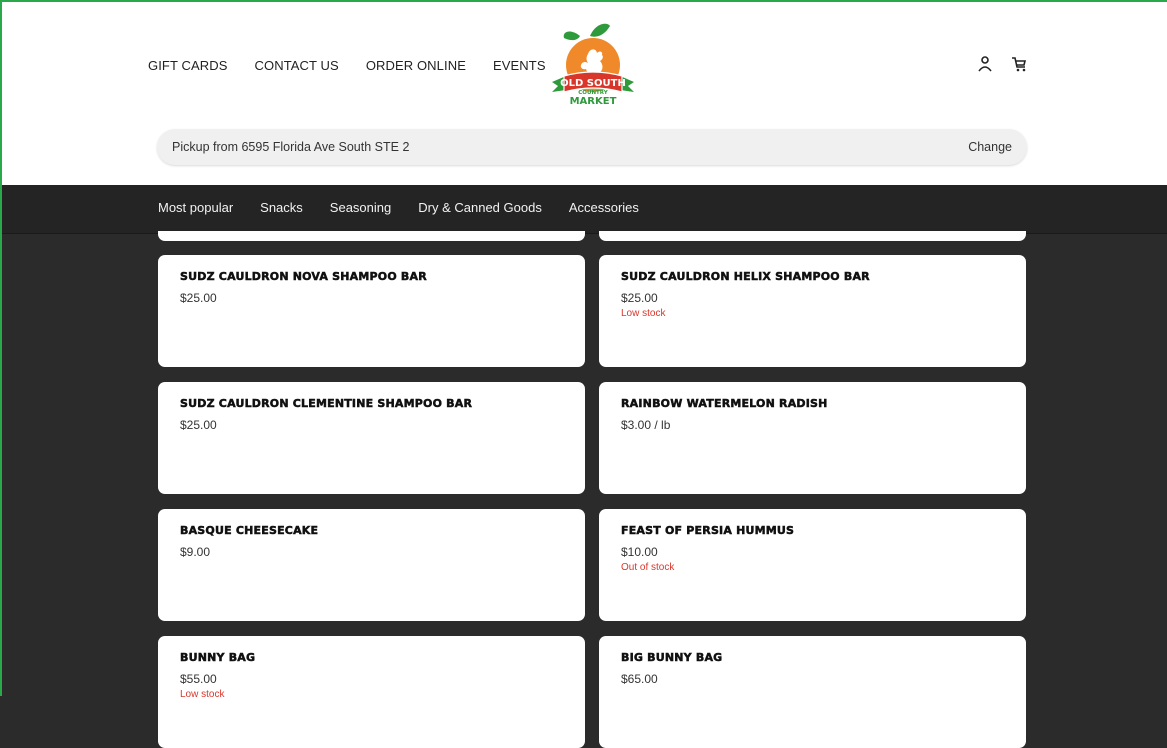 Image resolution: width=1167 pixels, height=748 pixels. Describe the element at coordinates (600, 30) in the screenshot. I see `leaf-right-icon` at that location.